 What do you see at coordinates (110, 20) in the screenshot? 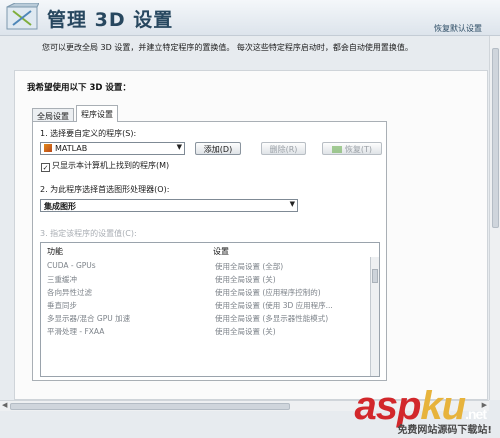
I see `page-title: 管理 3D 设置` at bounding box center [110, 20].